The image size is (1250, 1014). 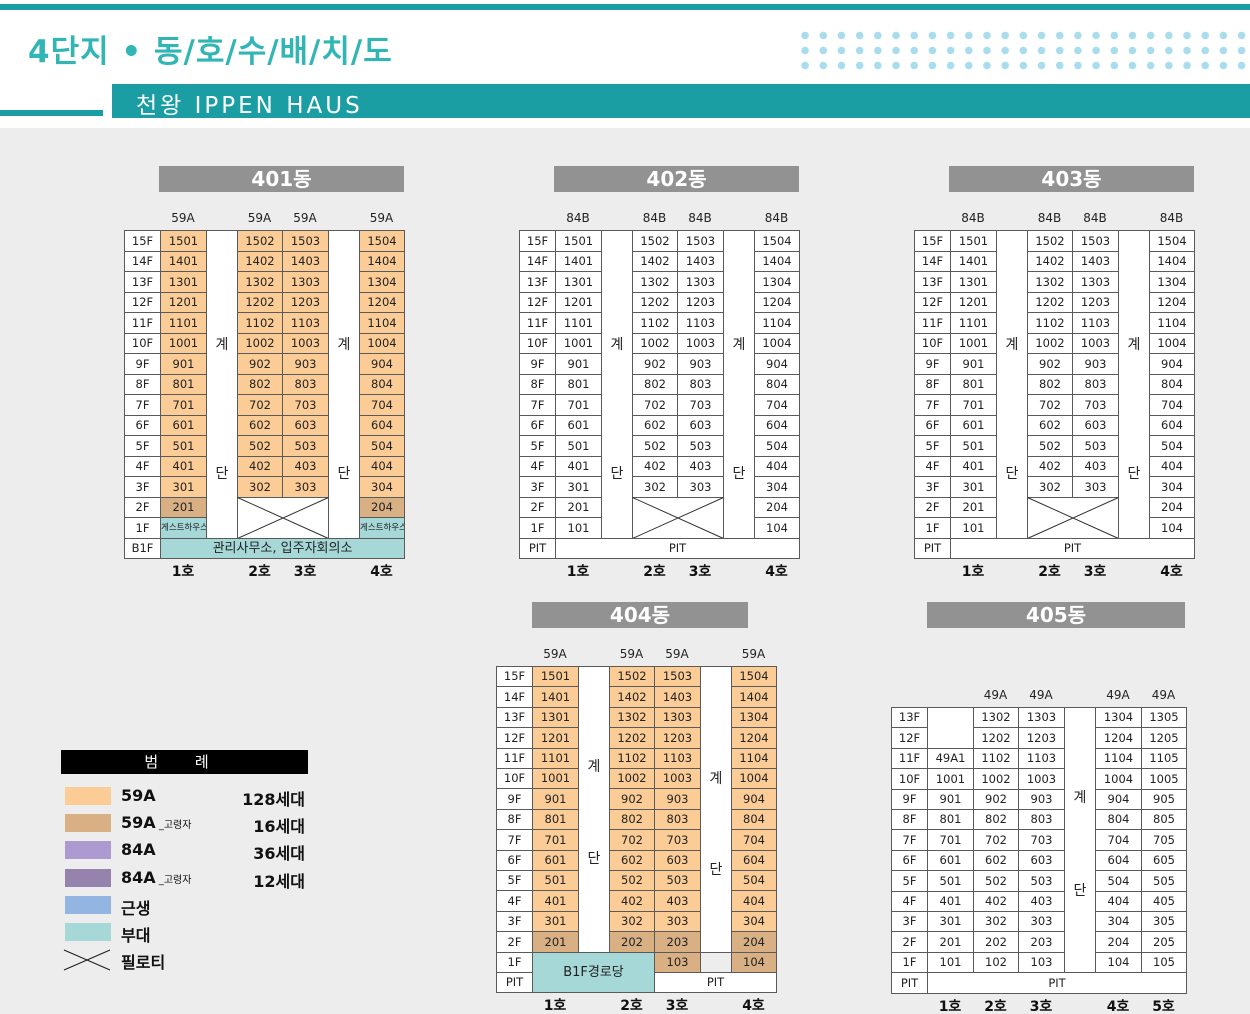 I want to click on unit-number-label: 3호, so click(x=677, y=1006).